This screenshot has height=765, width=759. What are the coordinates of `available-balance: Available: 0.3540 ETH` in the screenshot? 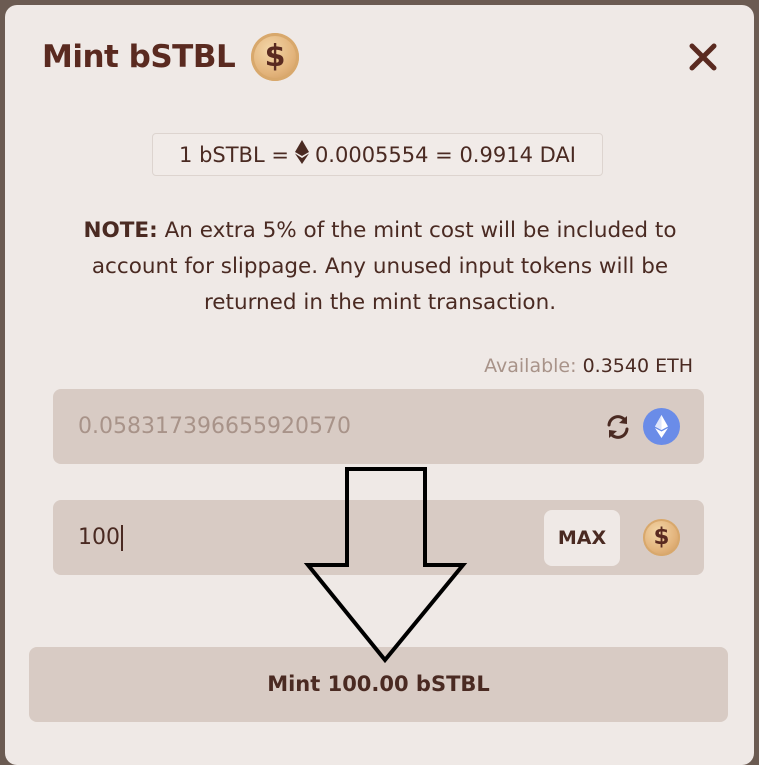 It's located at (588, 366).